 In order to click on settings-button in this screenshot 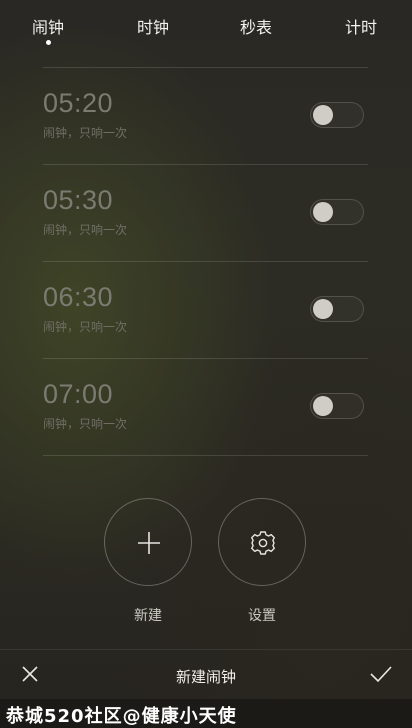, I will do `click(262, 542)`.